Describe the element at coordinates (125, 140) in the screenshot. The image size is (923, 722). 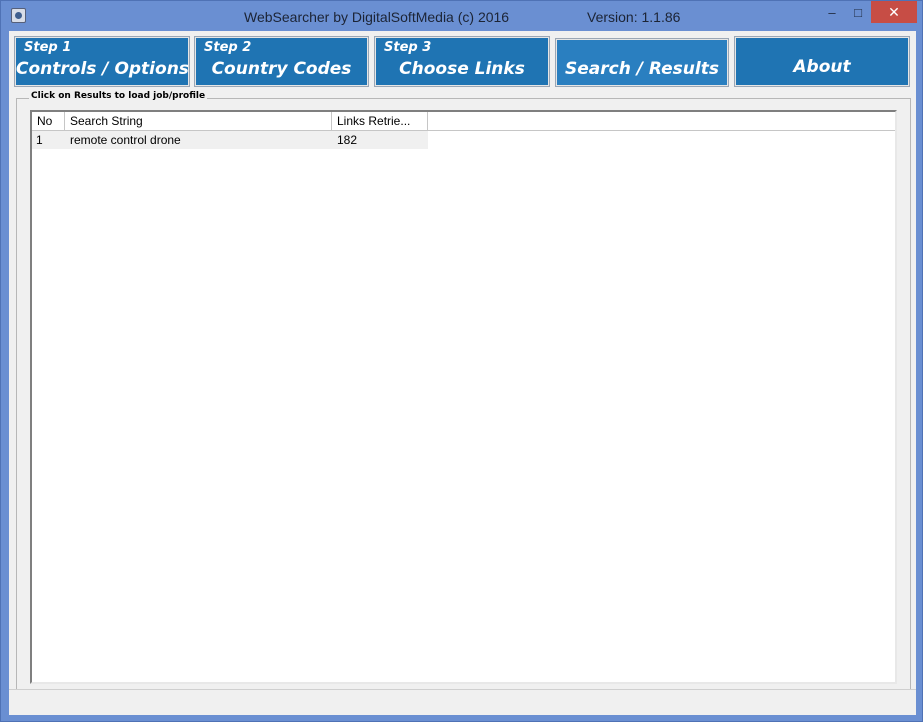
I see `cell-search-string: remote control drone` at that location.